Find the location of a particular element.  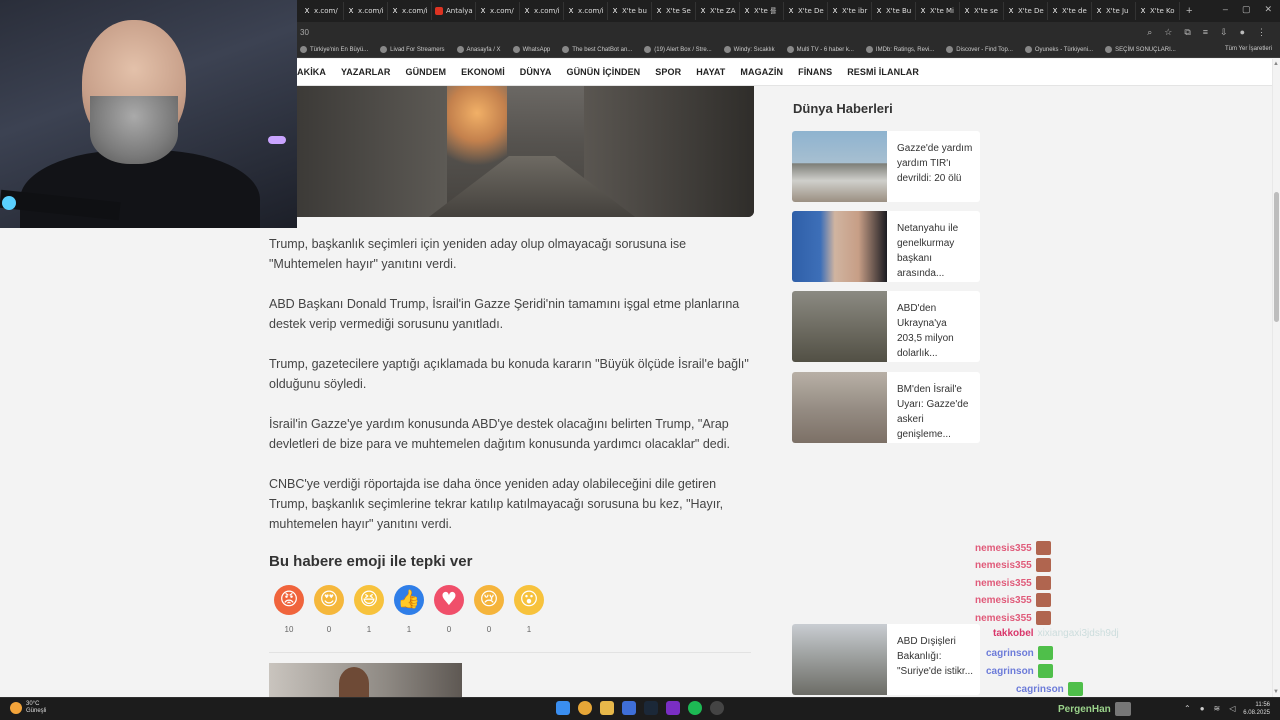

browser-tab: X X'te Se is located at coordinates (674, 11).